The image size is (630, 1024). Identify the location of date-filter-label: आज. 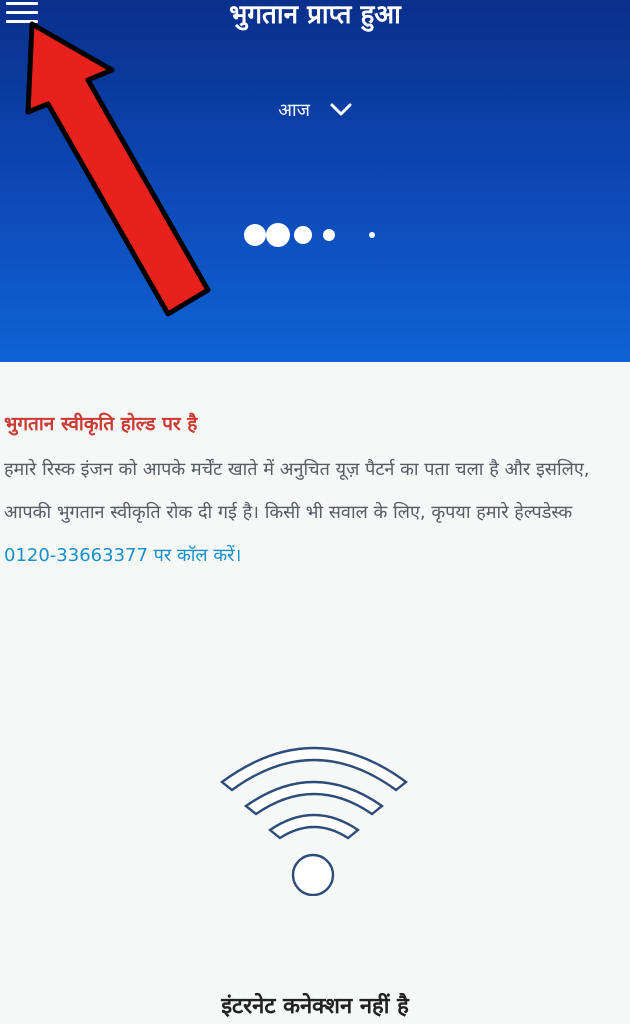
(294, 110).